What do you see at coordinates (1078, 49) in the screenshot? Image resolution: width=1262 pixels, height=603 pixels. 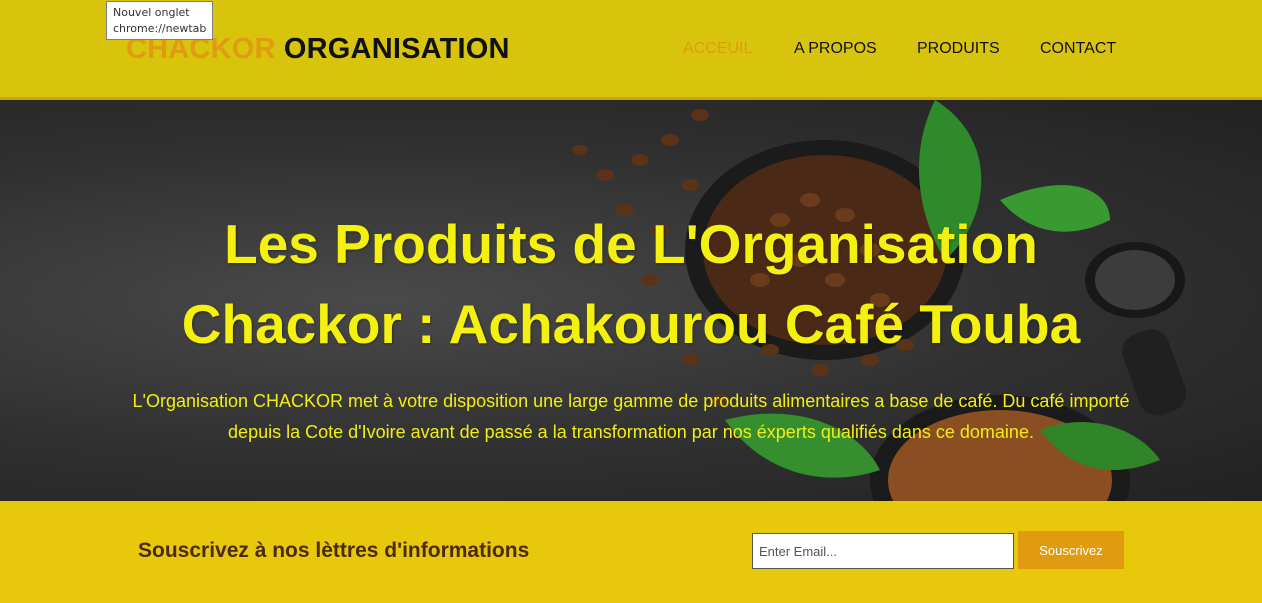 I see `nav-link-contact: CONTACT` at bounding box center [1078, 49].